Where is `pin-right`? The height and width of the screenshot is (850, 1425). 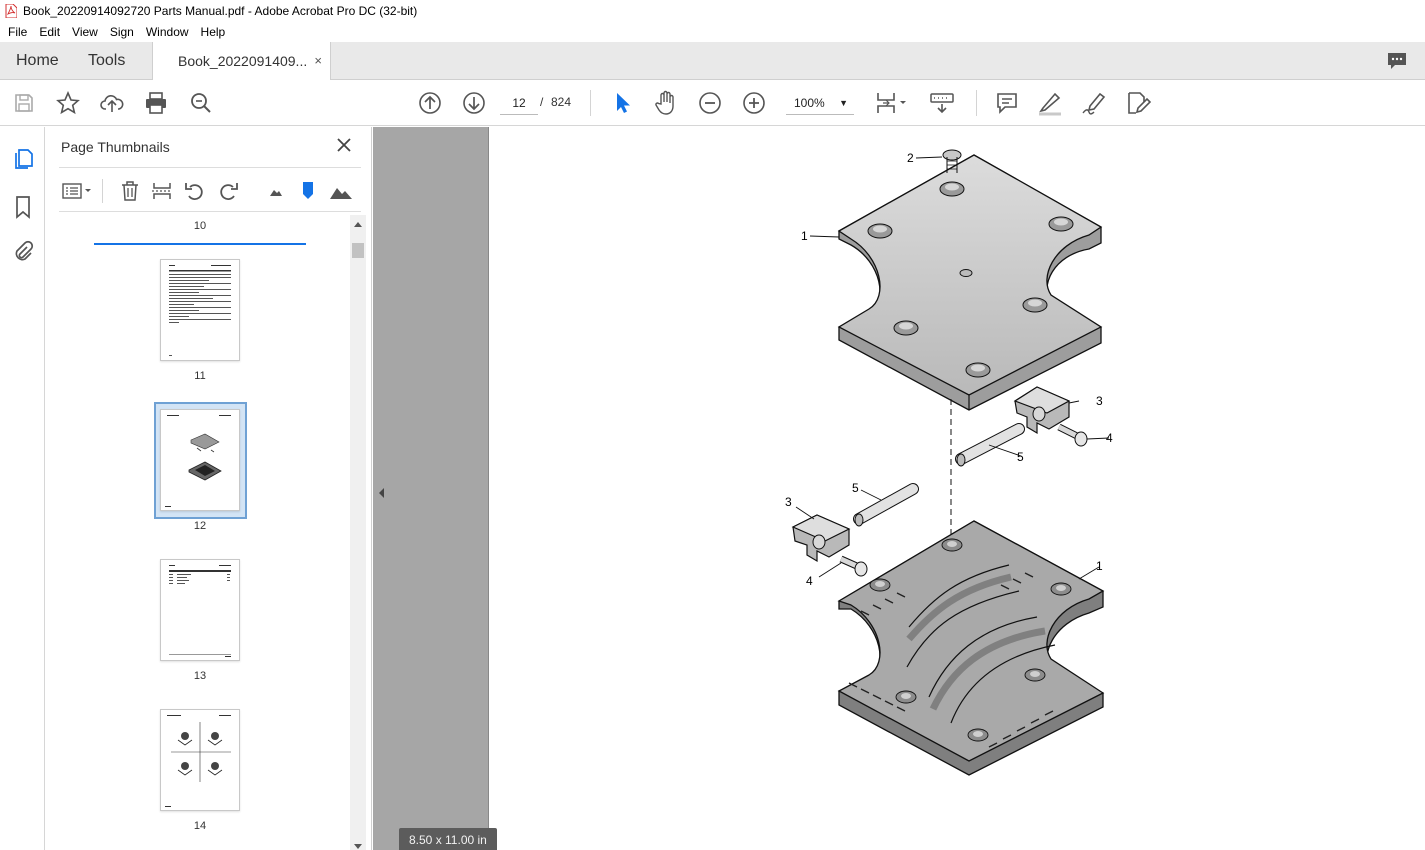 pin-right is located at coordinates (990, 445).